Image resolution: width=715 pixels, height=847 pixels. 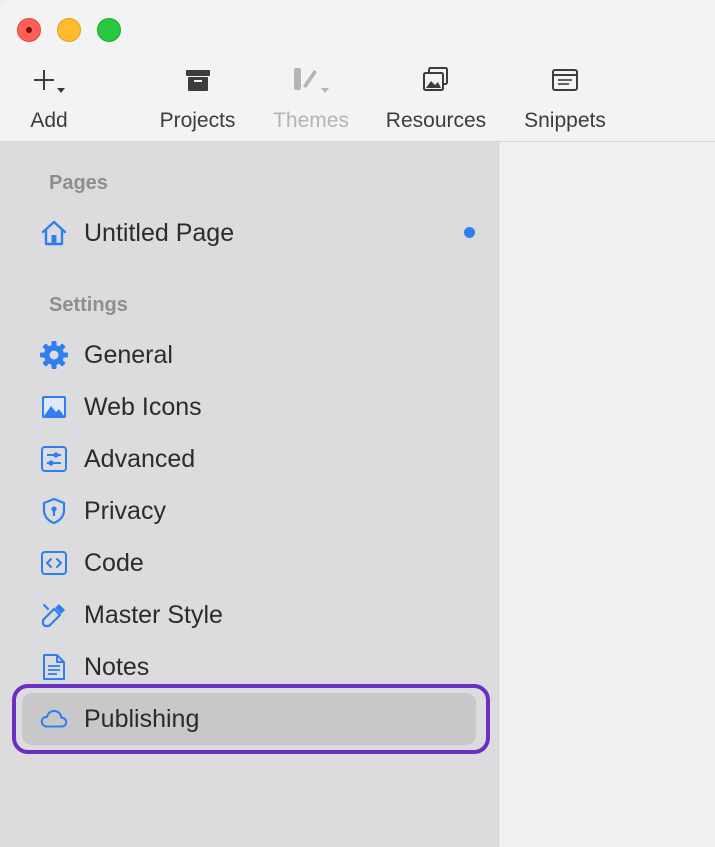 I want to click on zoom-window-button, so click(x=109, y=30).